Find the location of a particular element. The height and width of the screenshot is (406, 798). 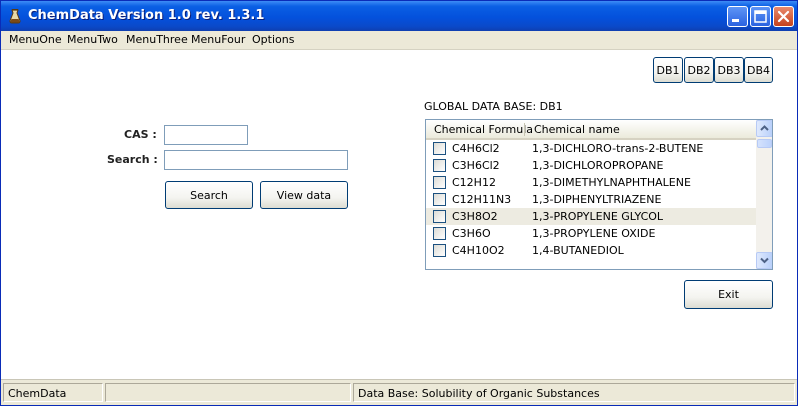

close-icon is located at coordinates (783, 16).